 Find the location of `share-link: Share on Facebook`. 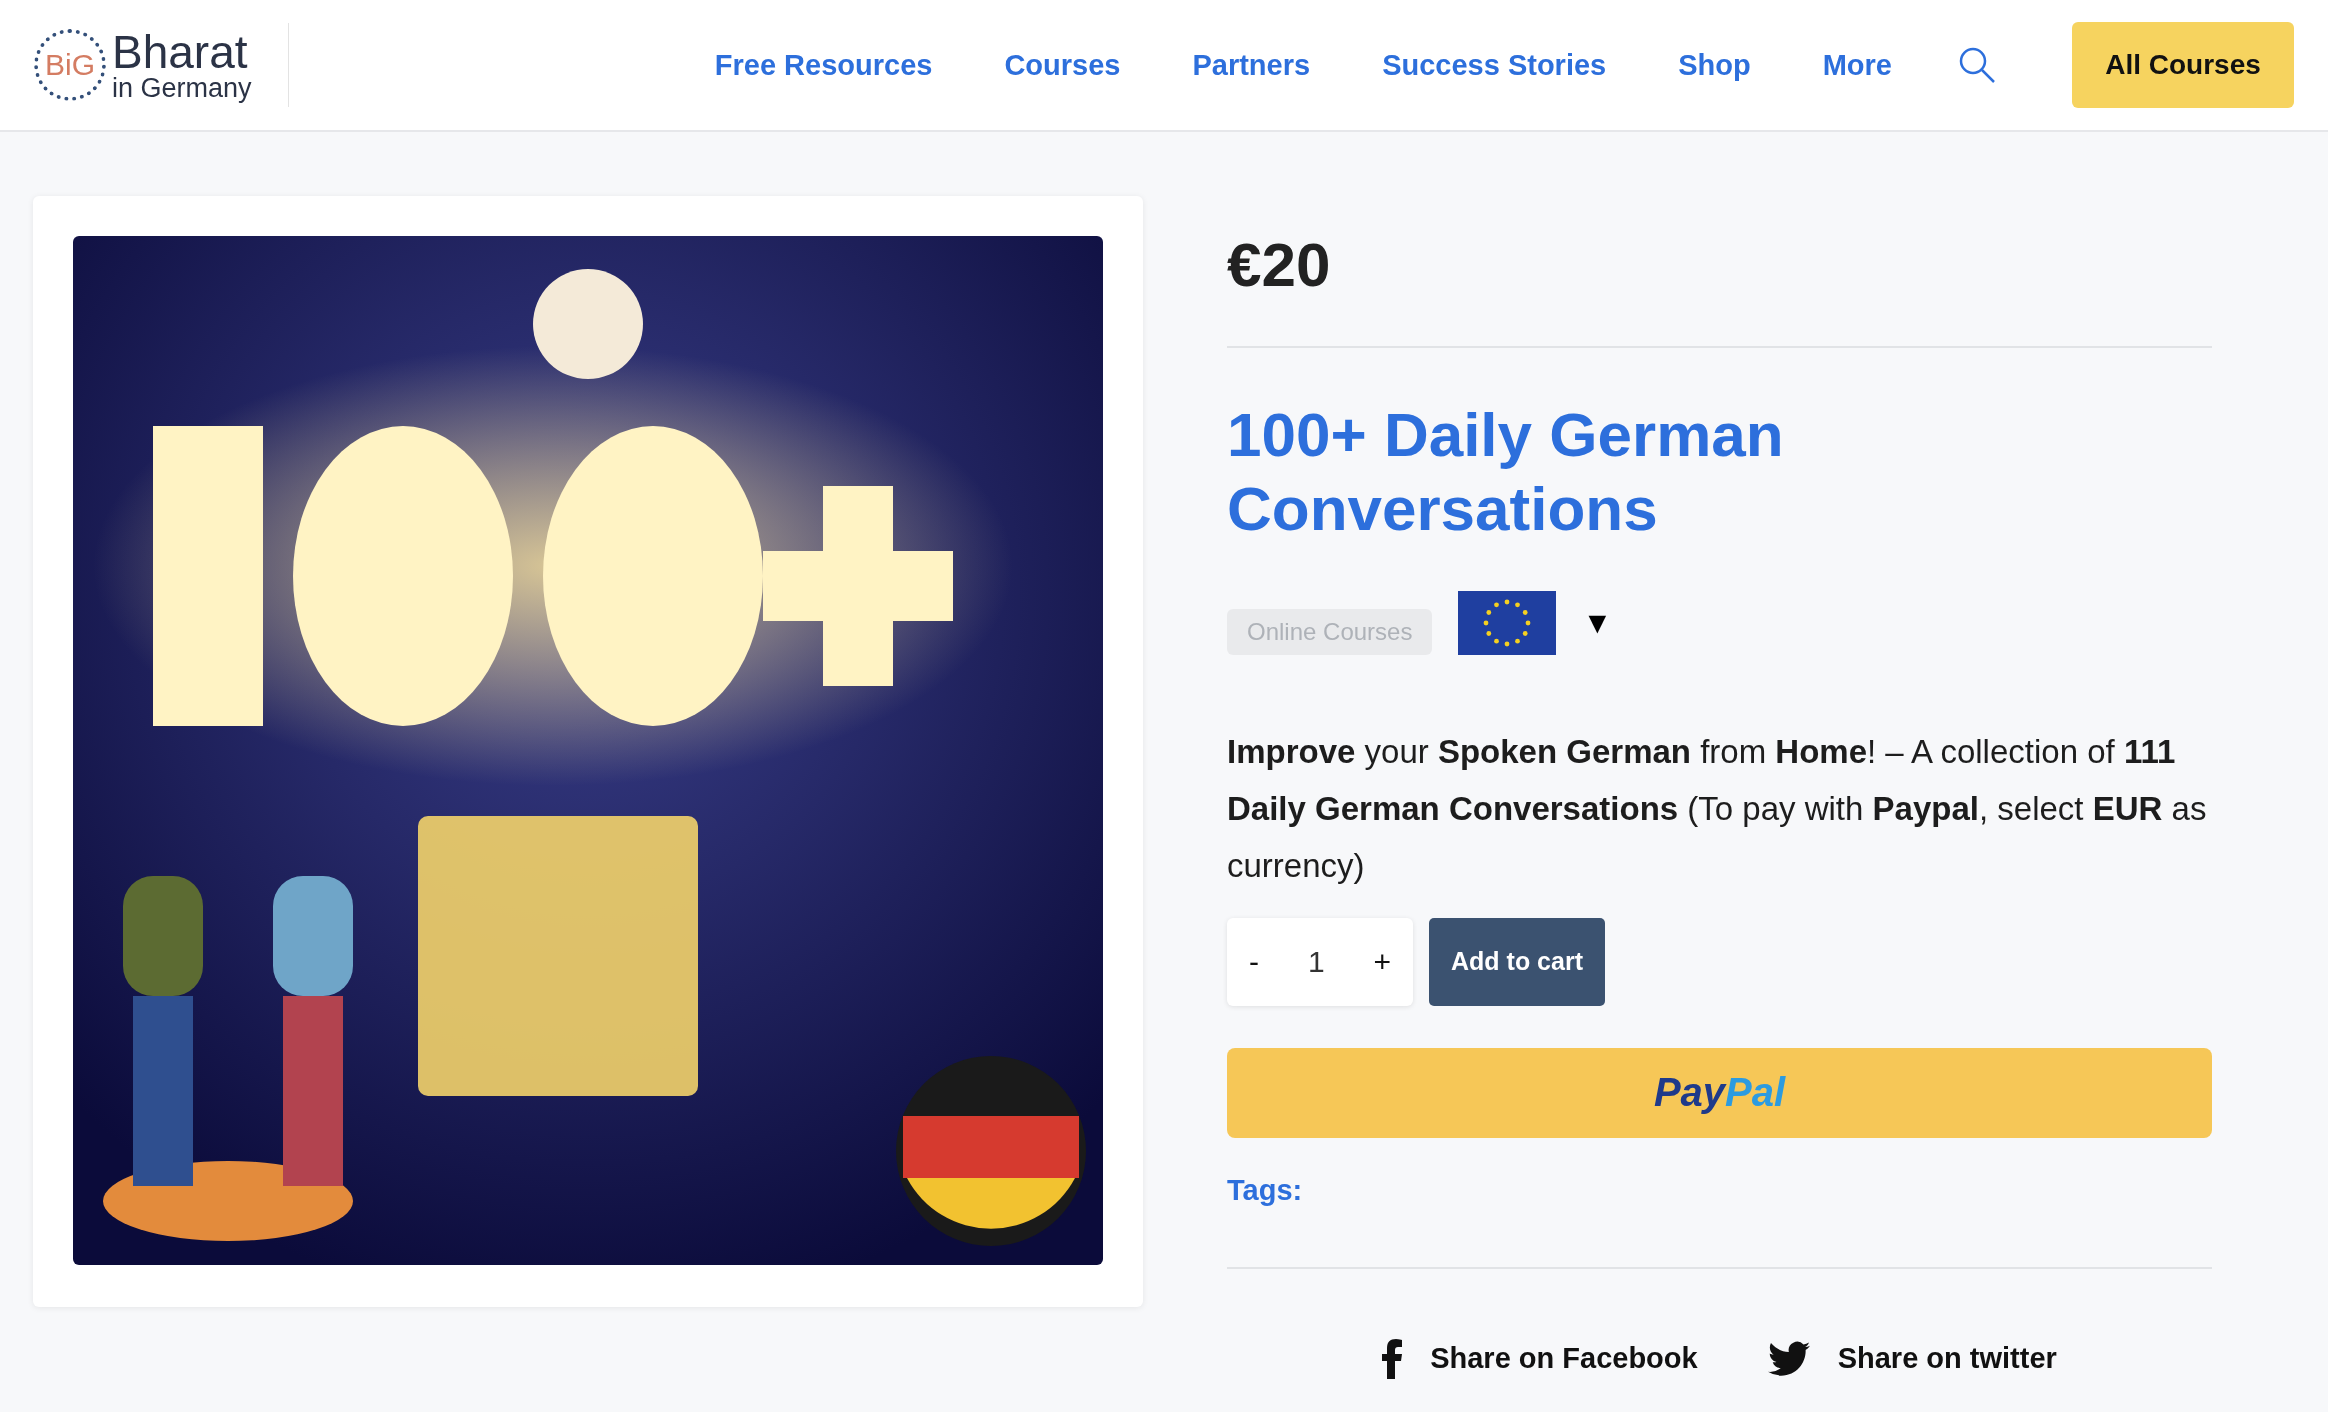

share-link: Share on Facebook is located at coordinates (1564, 1359).